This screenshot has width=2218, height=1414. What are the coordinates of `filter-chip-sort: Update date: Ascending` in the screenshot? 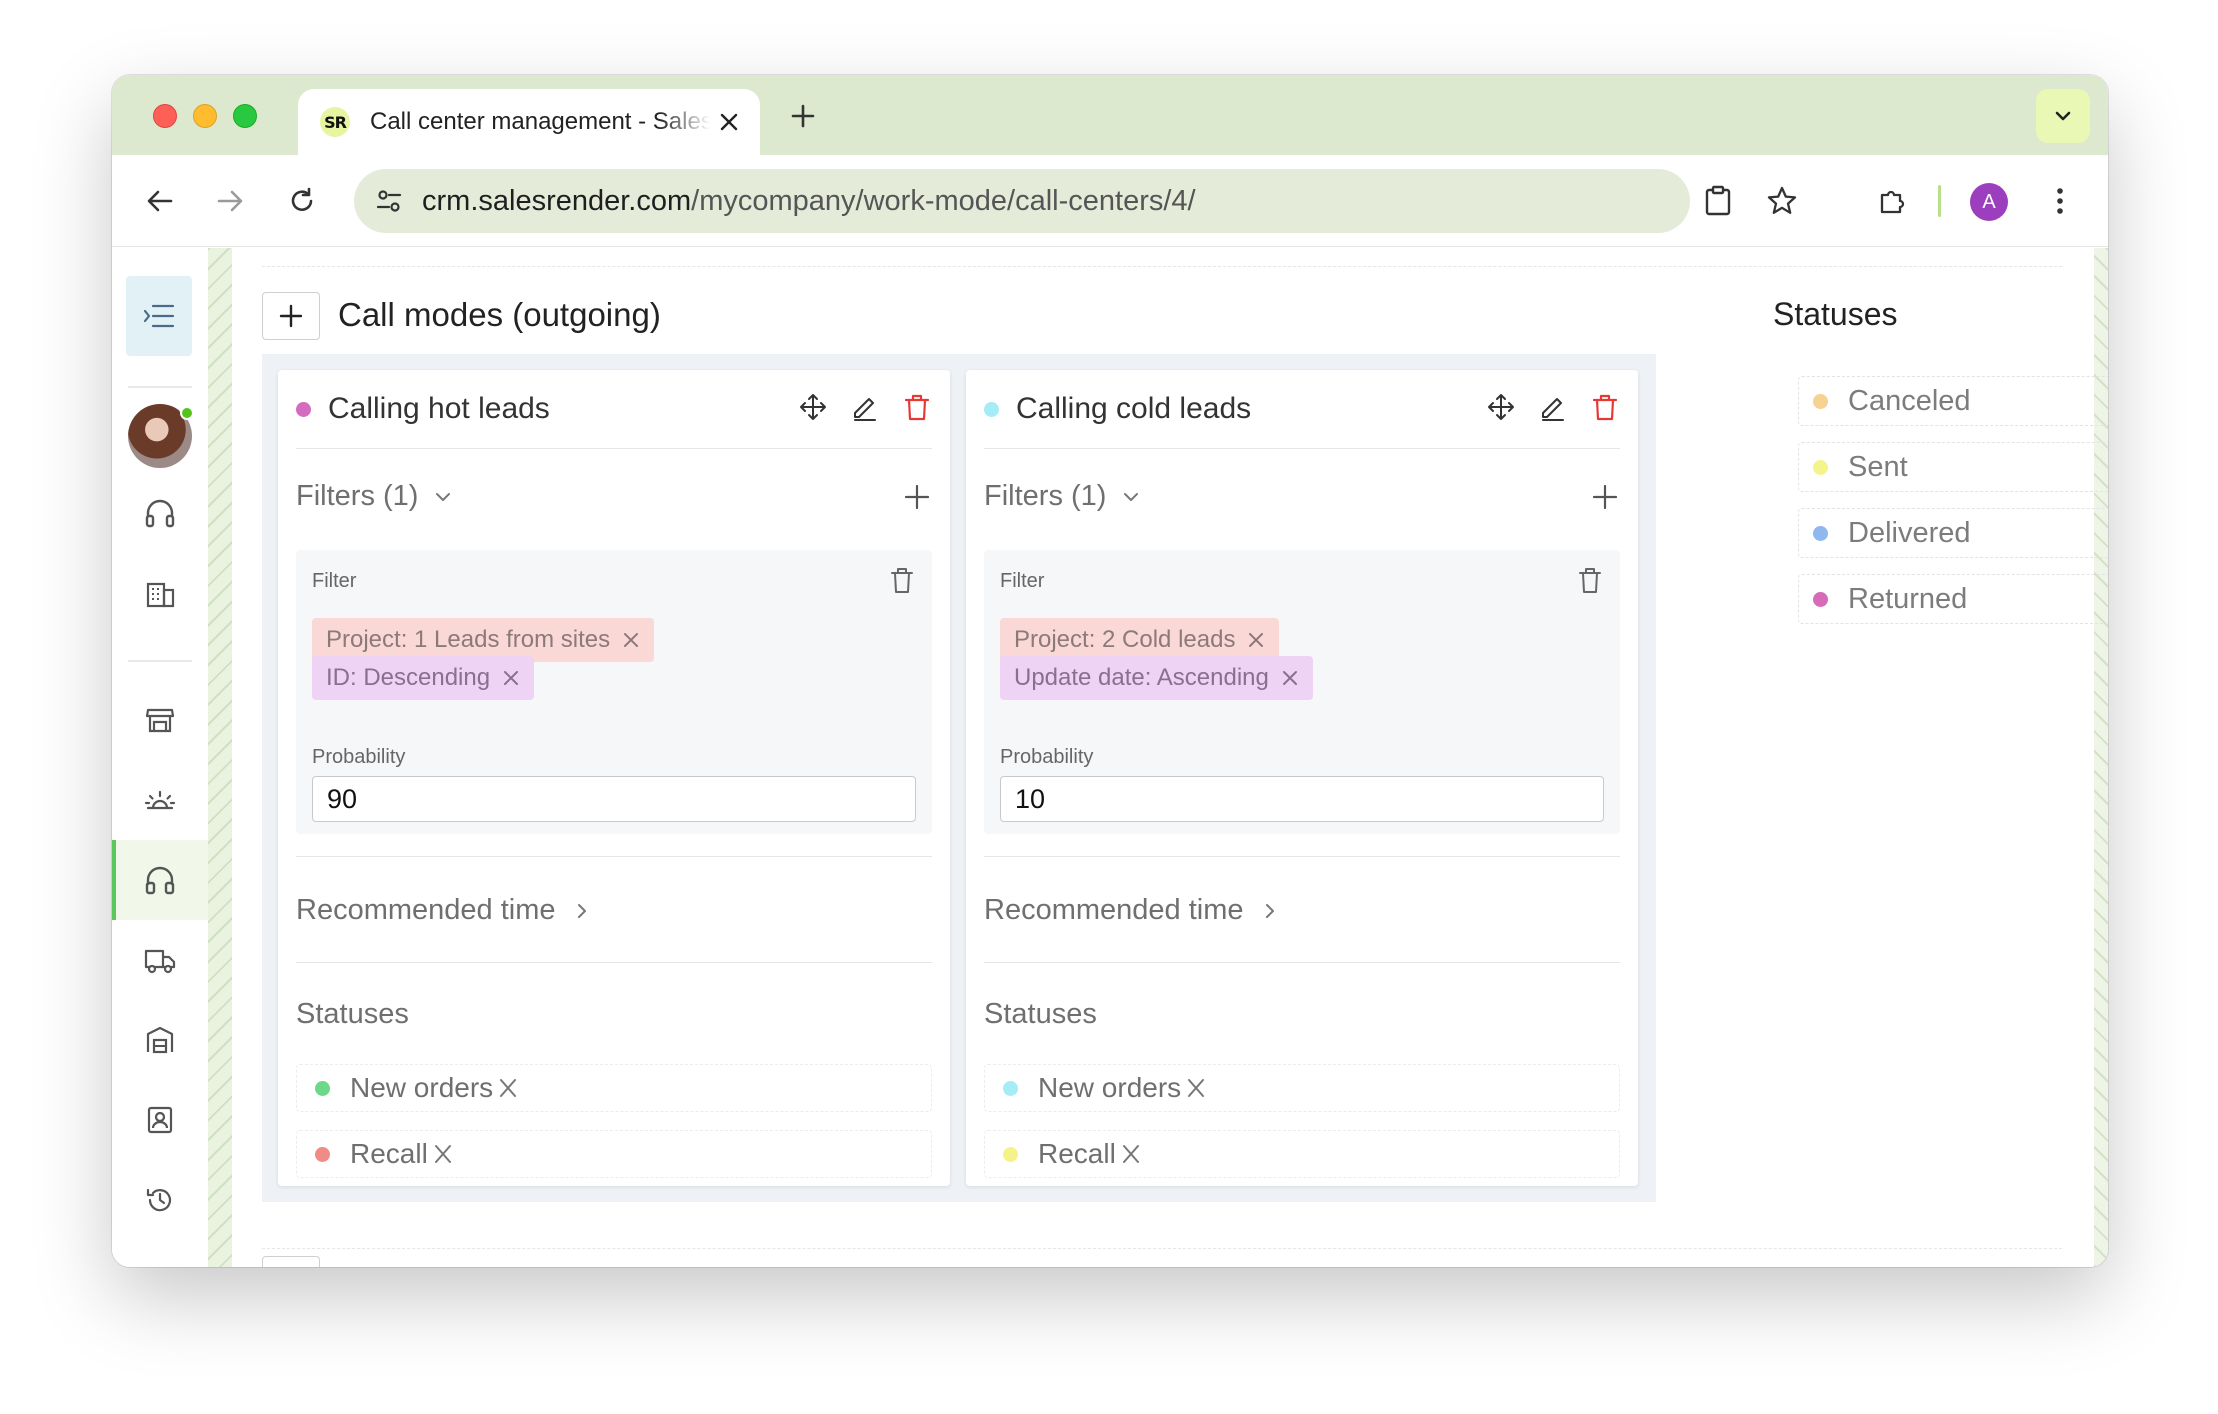 It's located at (1156, 678).